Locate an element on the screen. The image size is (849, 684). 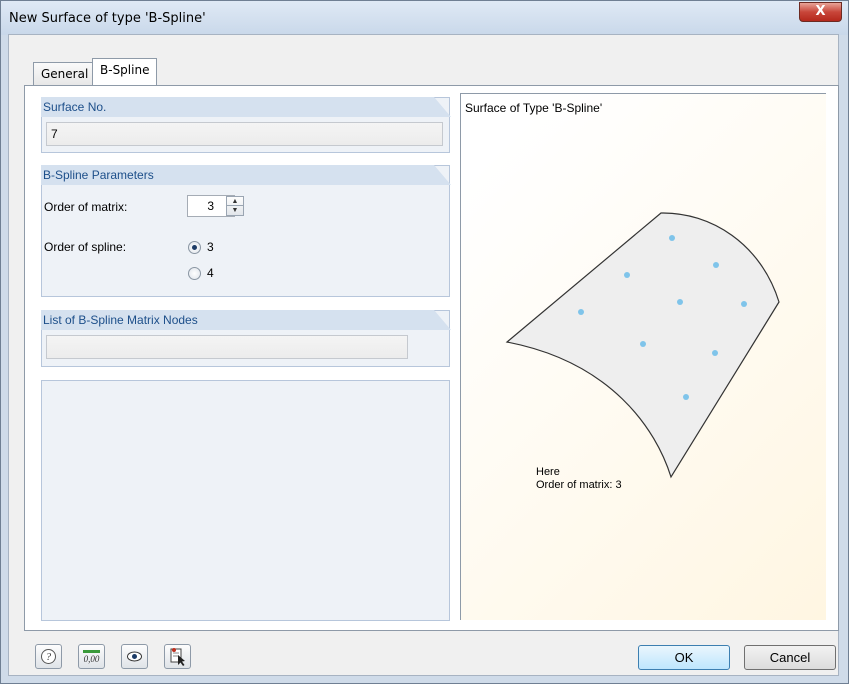
matrix-nodes-header: List of B-Spline Matrix Nodes is located at coordinates (246, 320).